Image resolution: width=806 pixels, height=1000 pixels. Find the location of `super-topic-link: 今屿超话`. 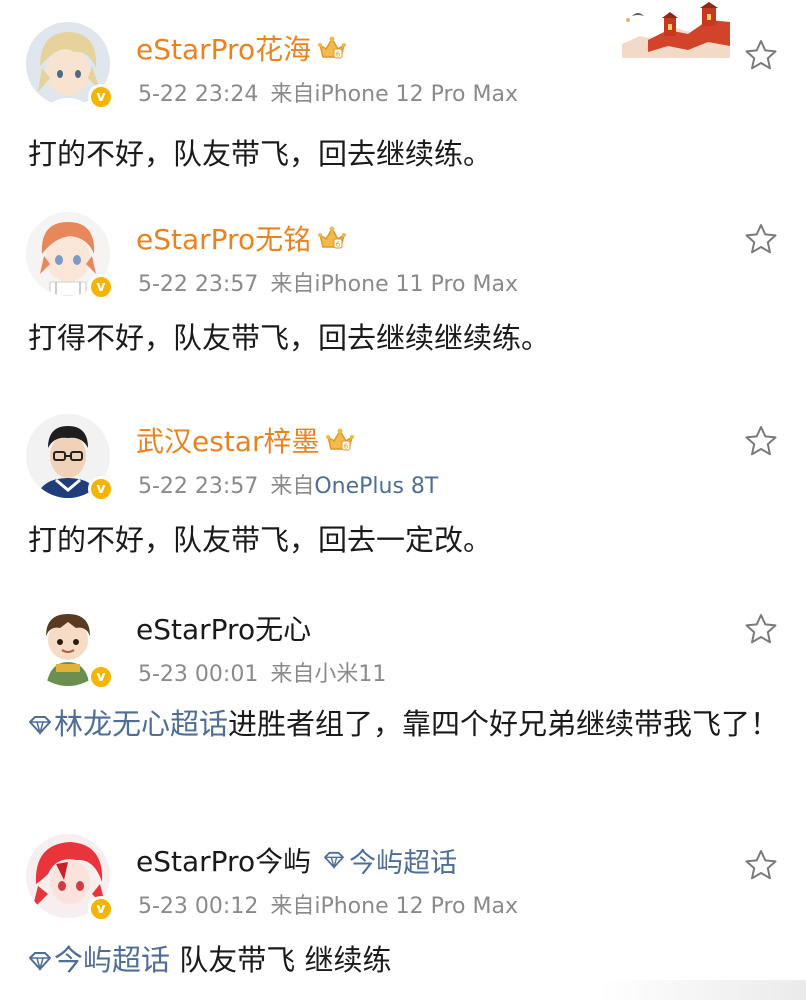

super-topic-link: 今屿超话 is located at coordinates (99, 960).